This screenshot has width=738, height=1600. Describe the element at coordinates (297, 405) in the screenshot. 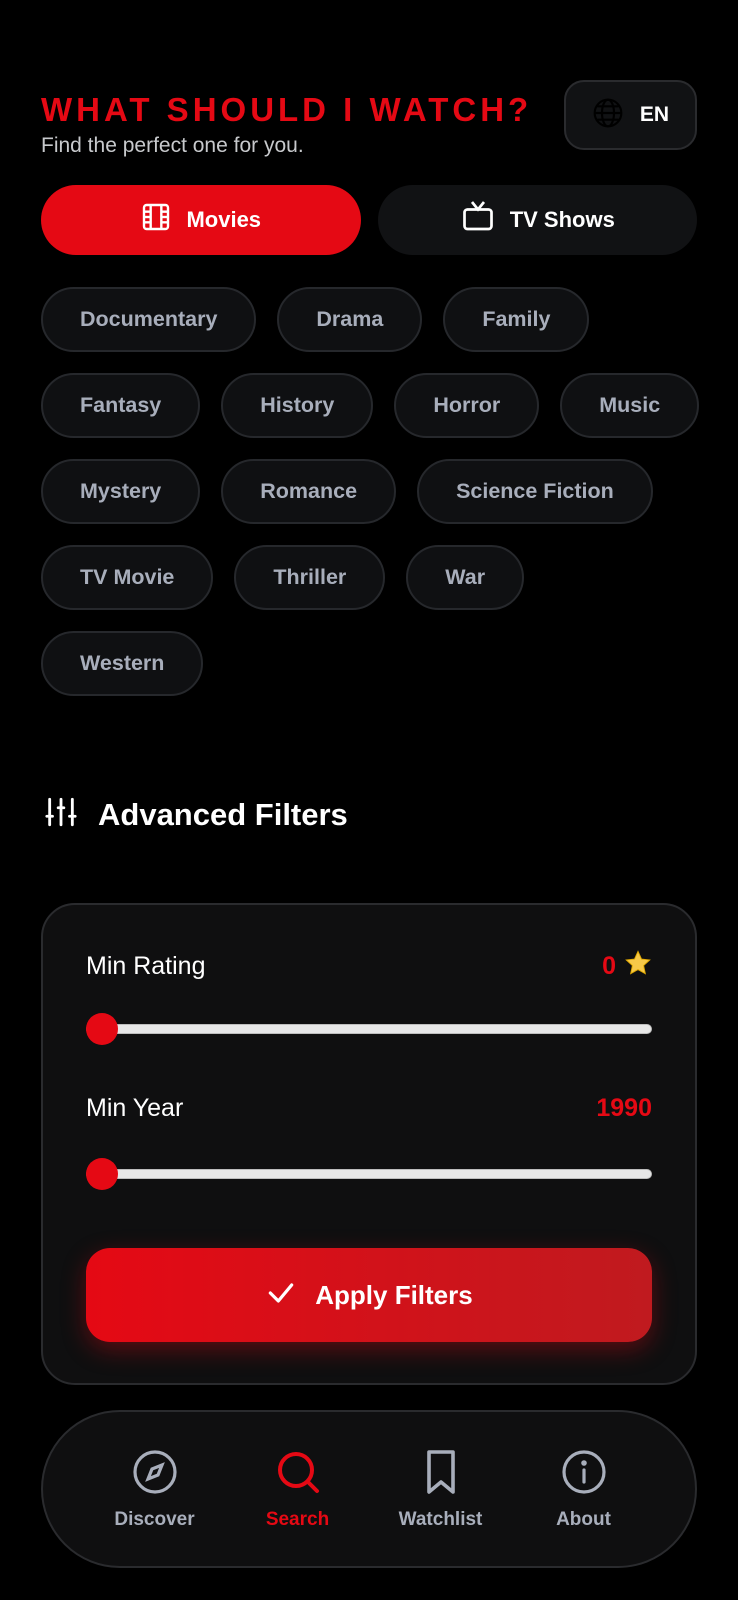

I see `genre-chip: History` at that location.